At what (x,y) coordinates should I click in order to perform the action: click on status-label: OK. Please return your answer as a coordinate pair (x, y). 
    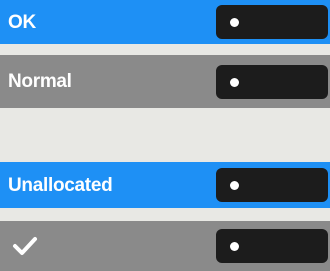
    Looking at the image, I should click on (22, 22).